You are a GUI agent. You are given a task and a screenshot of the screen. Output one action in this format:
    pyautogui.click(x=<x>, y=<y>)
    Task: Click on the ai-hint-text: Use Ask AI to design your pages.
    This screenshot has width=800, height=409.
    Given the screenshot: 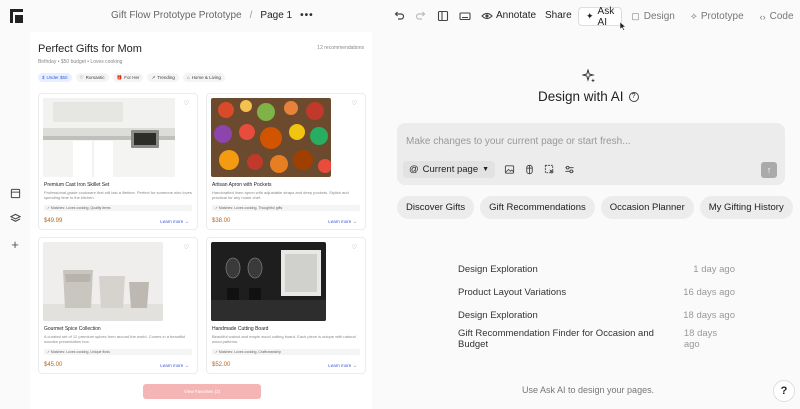 What is the action you would take?
    pyautogui.click(x=588, y=390)
    